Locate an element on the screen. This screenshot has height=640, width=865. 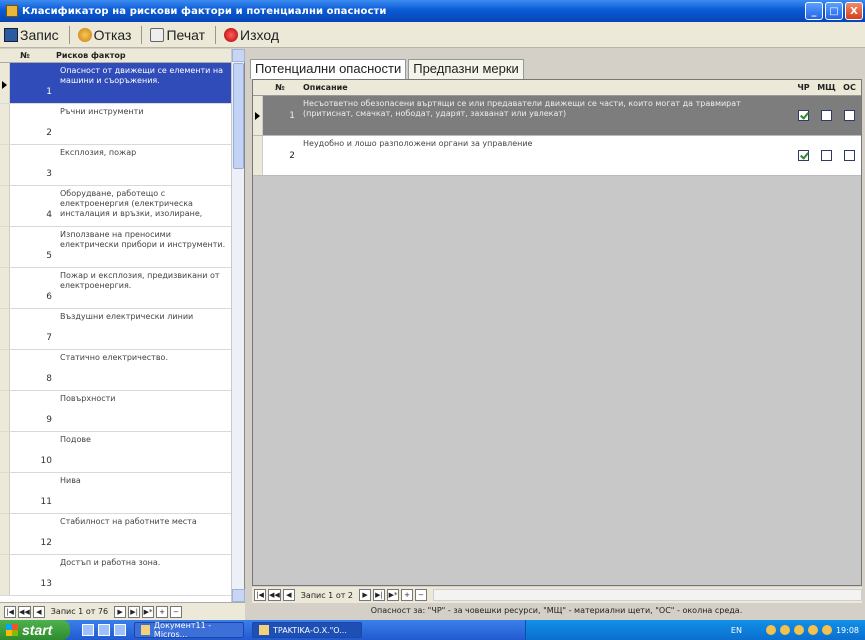
row-number: 6 is located at coordinates (49, 297).